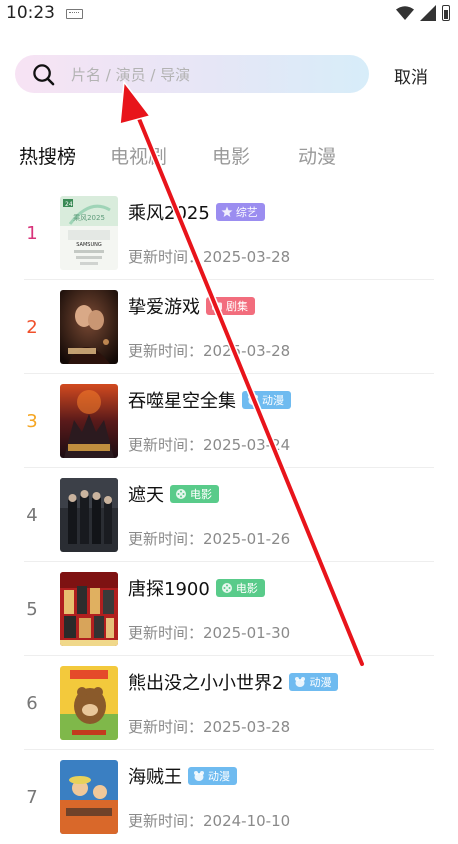  What do you see at coordinates (32, 797) in the screenshot?
I see `rank-number: 7` at bounding box center [32, 797].